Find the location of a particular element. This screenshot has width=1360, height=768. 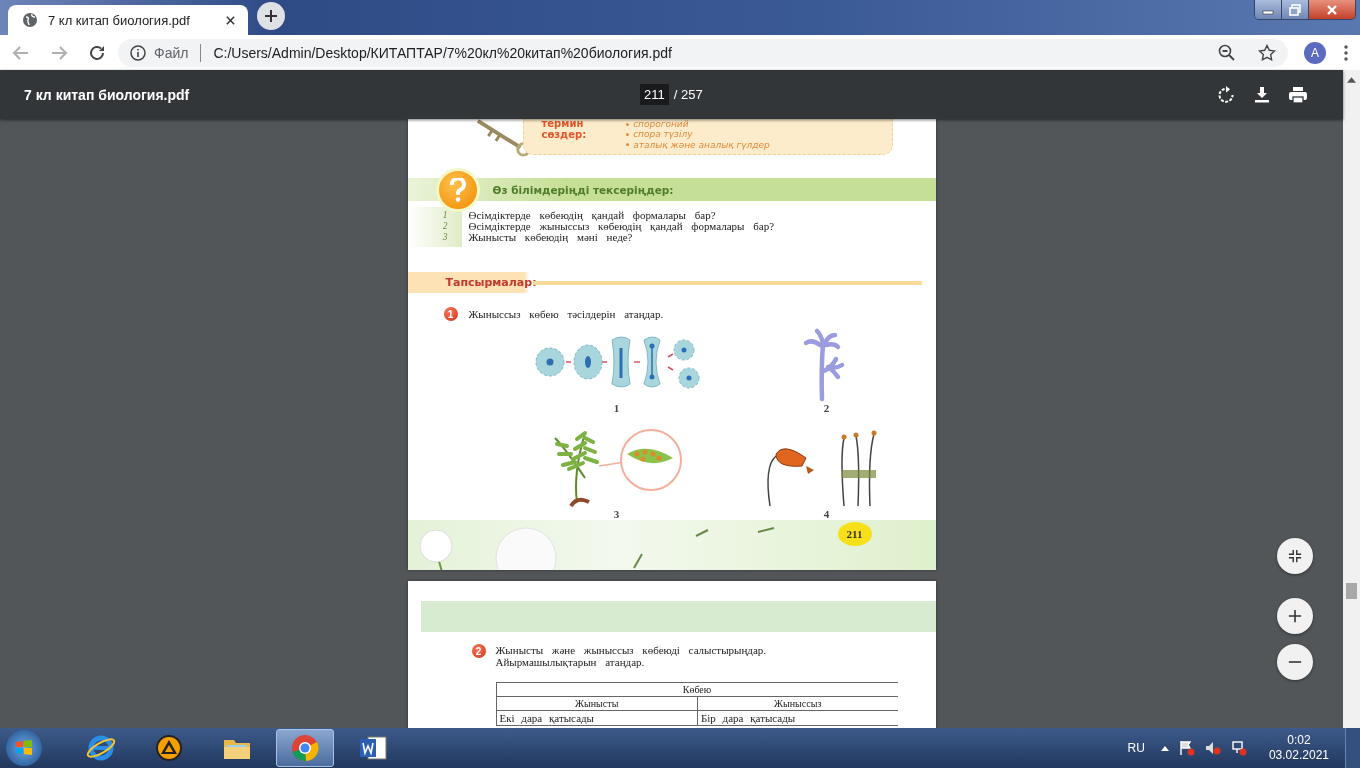

terms-heading: сөздер: is located at coordinates (564, 134).